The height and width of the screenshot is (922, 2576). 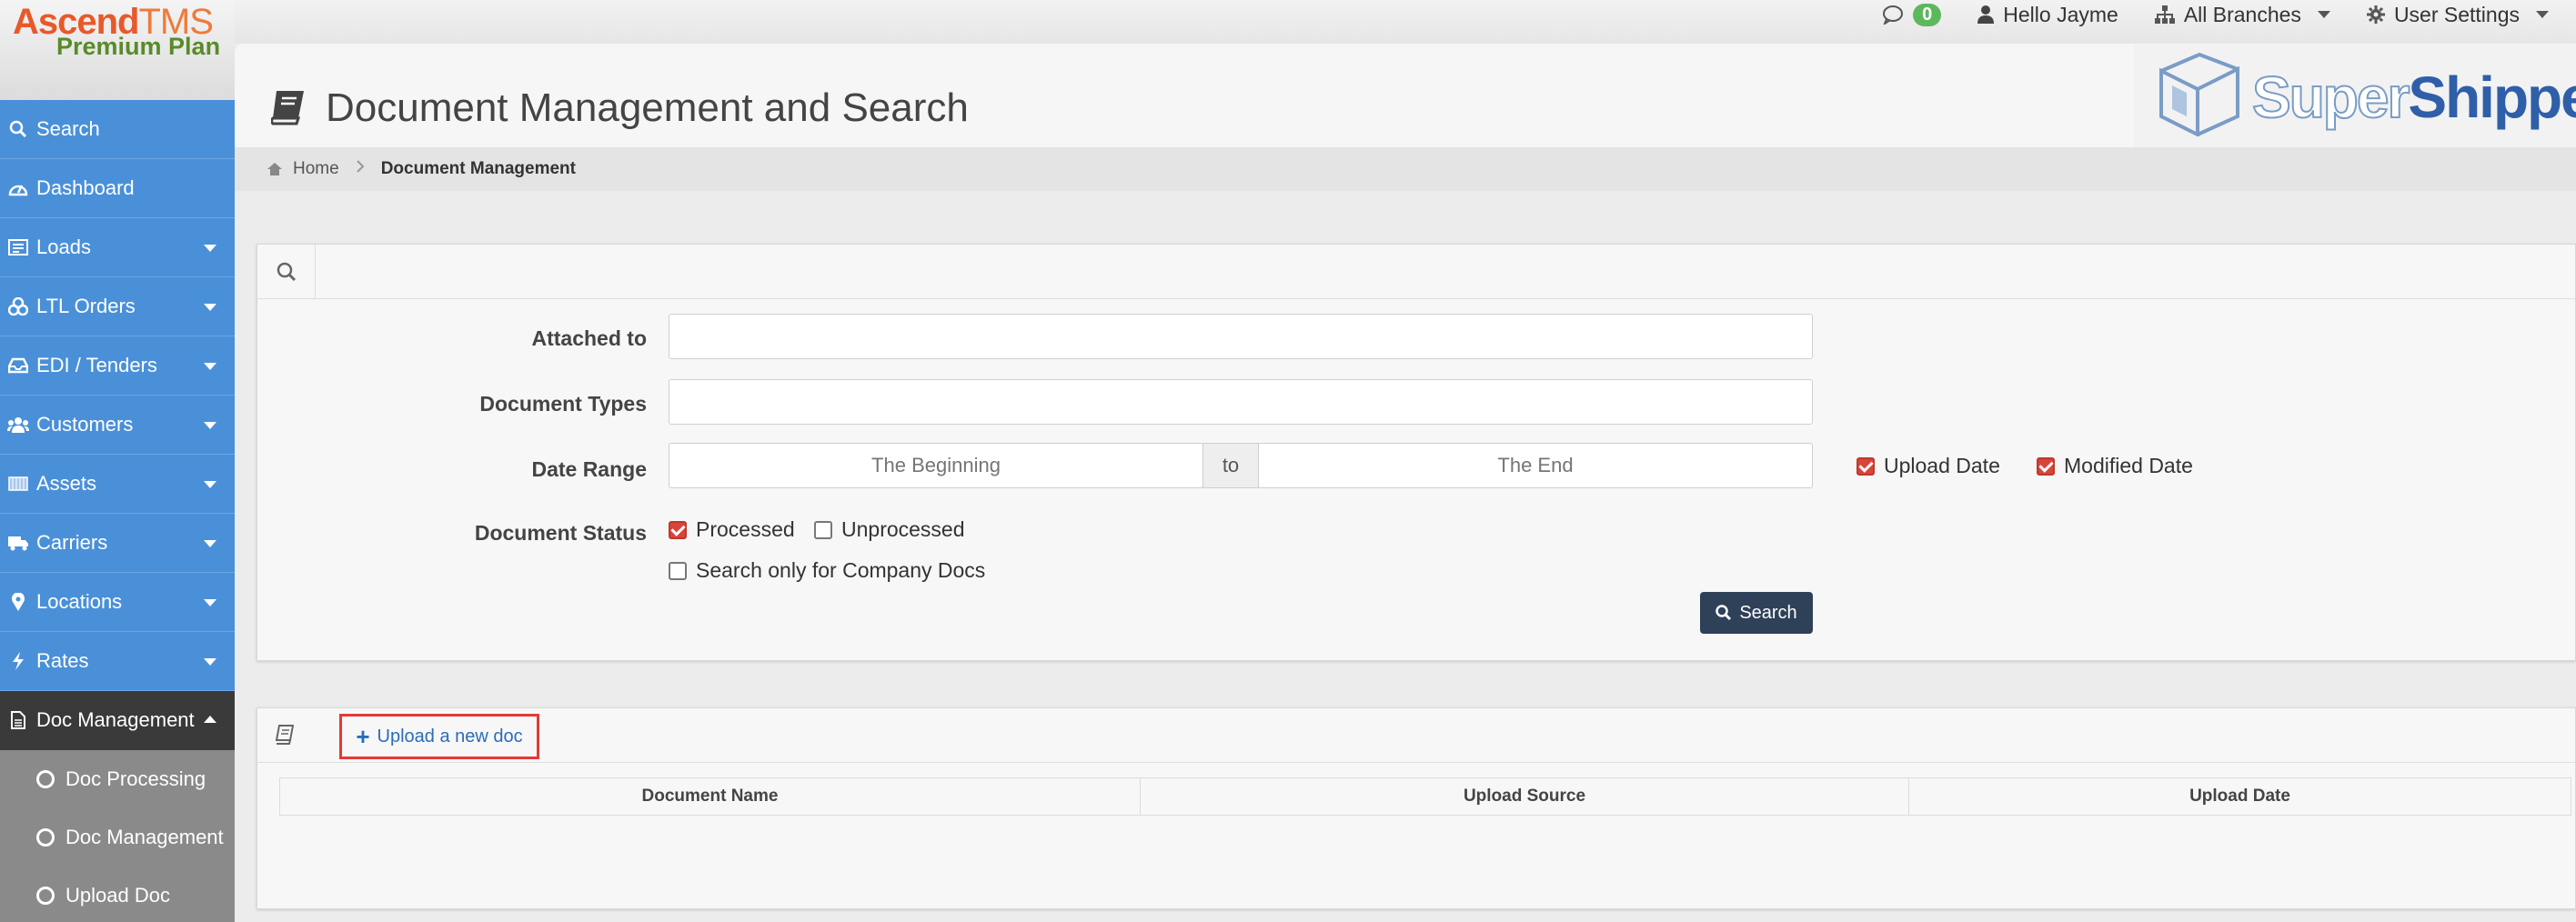 What do you see at coordinates (18, 424) in the screenshot?
I see `users-icon` at bounding box center [18, 424].